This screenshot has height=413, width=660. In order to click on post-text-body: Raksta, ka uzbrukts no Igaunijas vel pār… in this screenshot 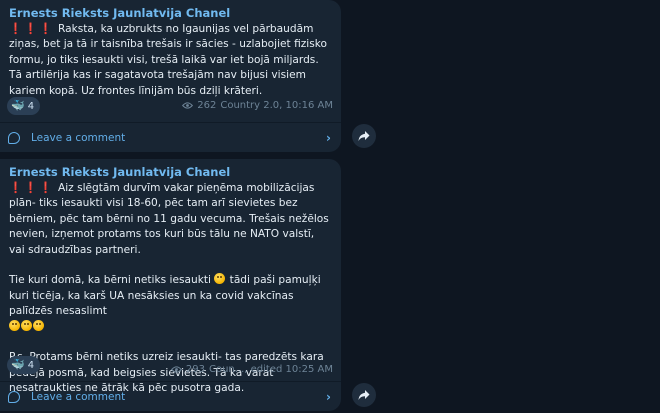, I will do `click(168, 60)`.